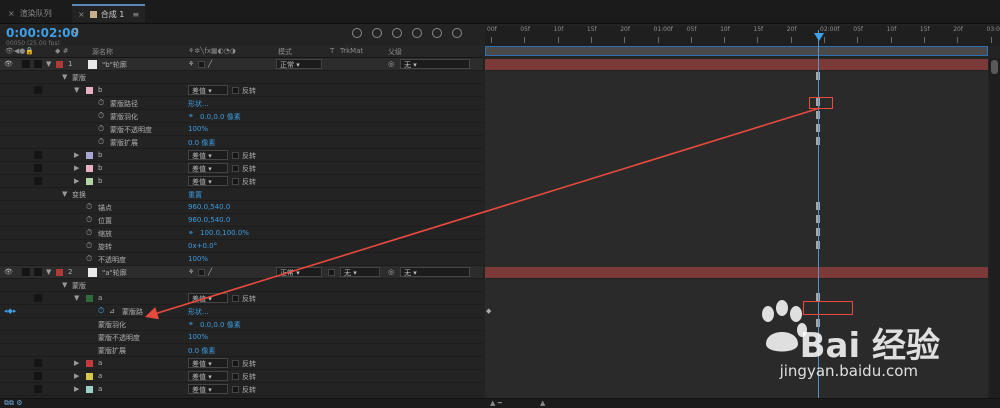  Describe the element at coordinates (869, 346) in the screenshot. I see `baidu-watermark: Bai 经验` at that location.